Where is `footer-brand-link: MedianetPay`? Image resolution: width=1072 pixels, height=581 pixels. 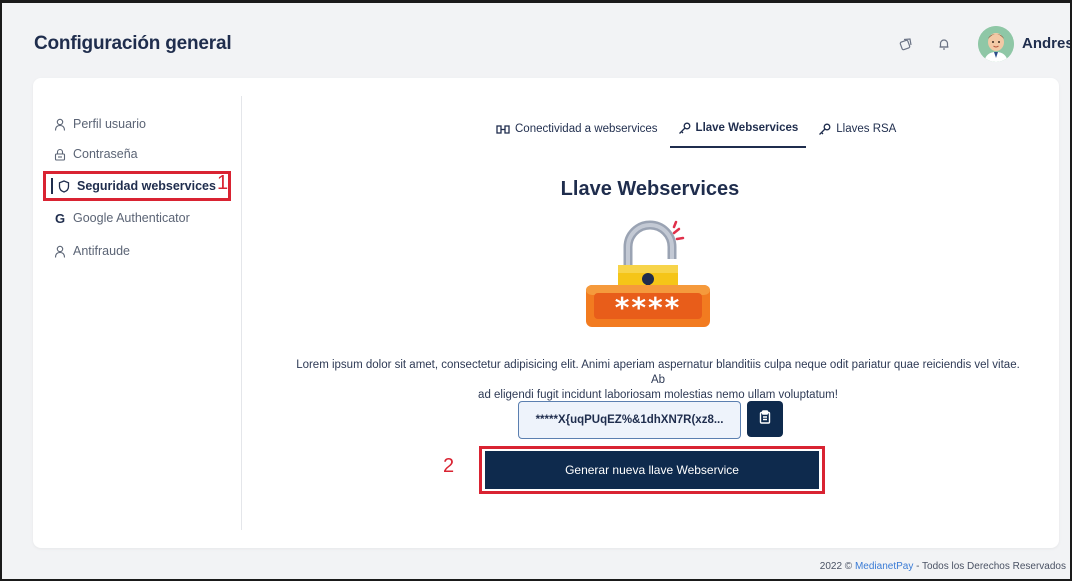 footer-brand-link: MedianetPay is located at coordinates (884, 566).